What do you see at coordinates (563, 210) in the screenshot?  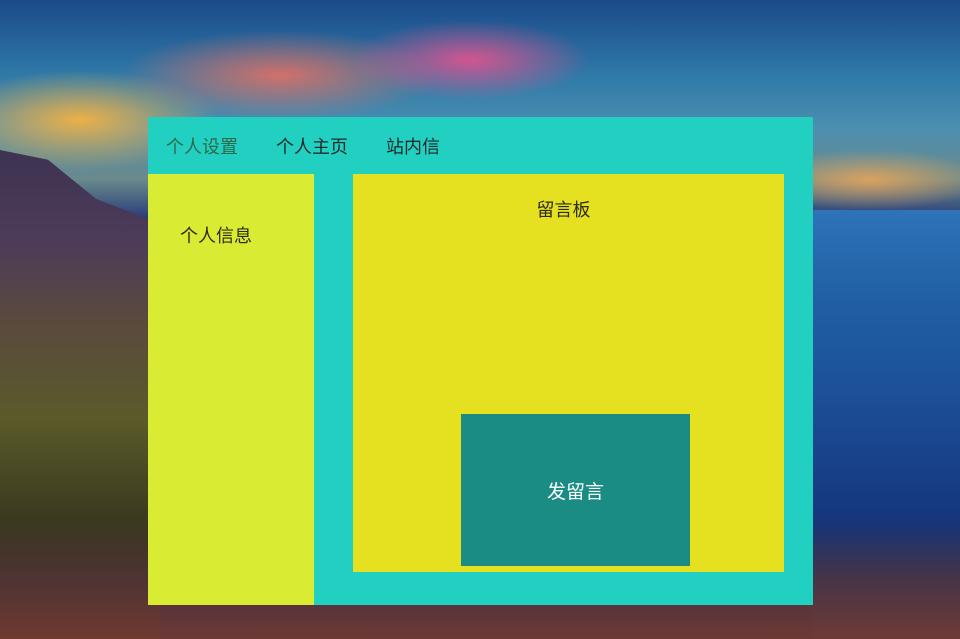 I see `message-board-title: 留言板` at bounding box center [563, 210].